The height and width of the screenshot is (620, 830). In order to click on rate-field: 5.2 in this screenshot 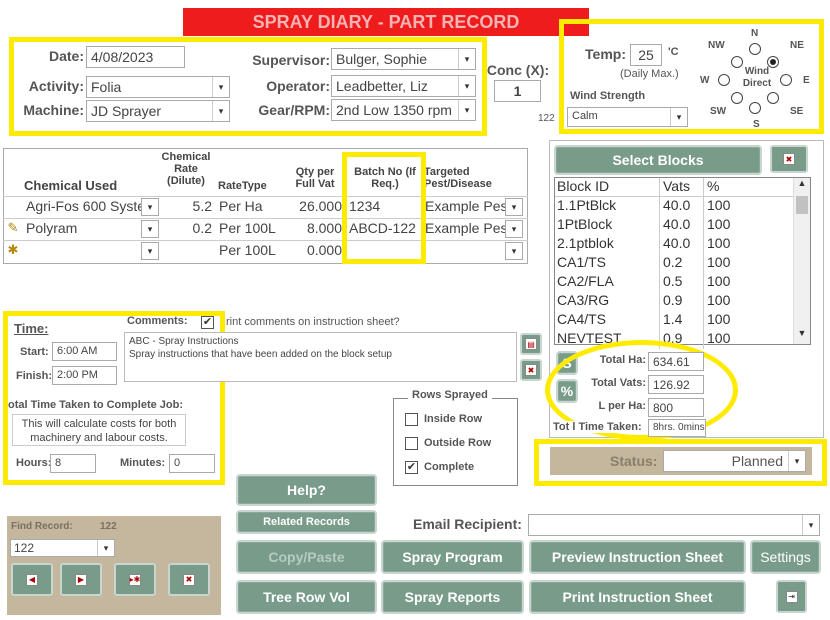, I will do `click(188, 207)`.